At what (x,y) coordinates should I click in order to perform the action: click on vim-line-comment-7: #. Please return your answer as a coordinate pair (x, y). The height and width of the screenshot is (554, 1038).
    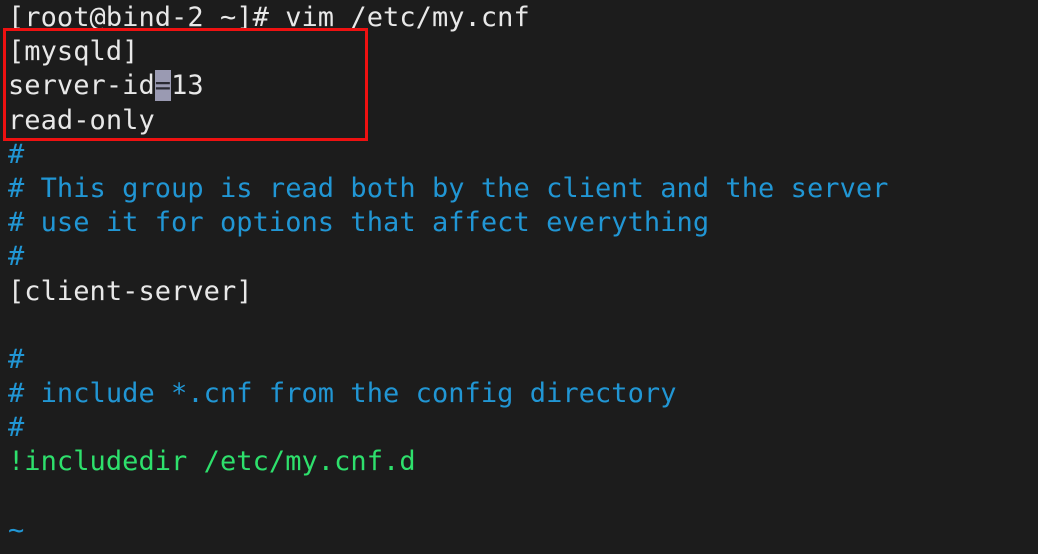
    Looking at the image, I should click on (523, 428).